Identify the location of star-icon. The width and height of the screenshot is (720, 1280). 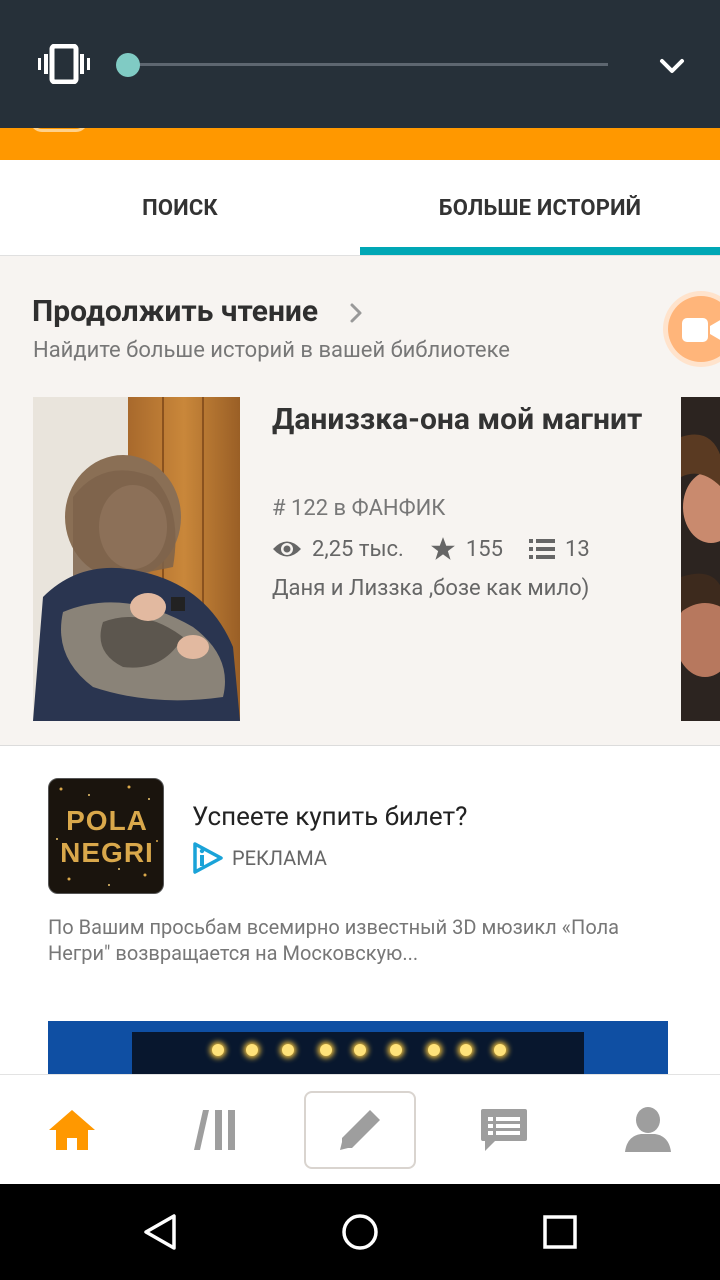
(442, 548).